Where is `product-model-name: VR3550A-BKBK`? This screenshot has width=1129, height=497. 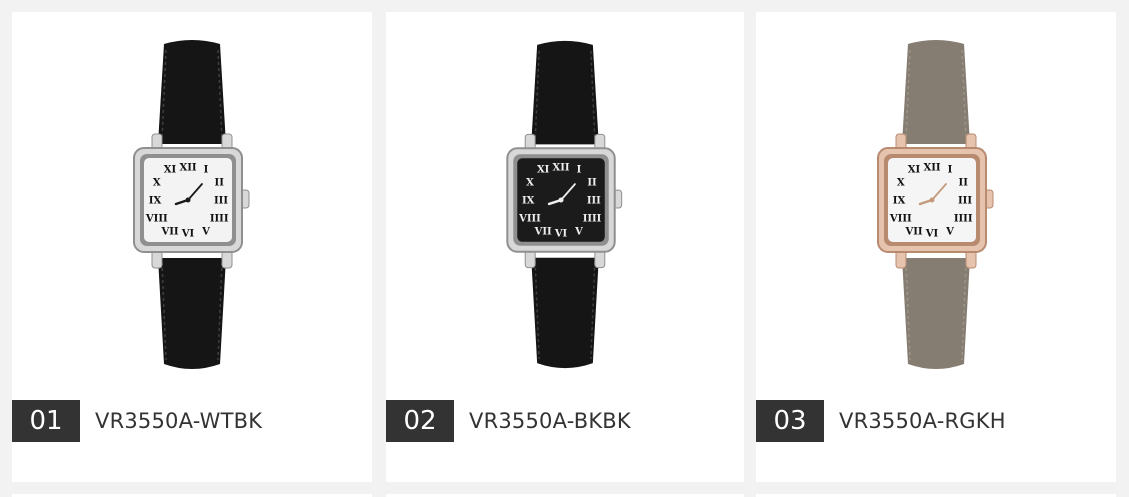 product-model-name: VR3550A-BKBK is located at coordinates (550, 421).